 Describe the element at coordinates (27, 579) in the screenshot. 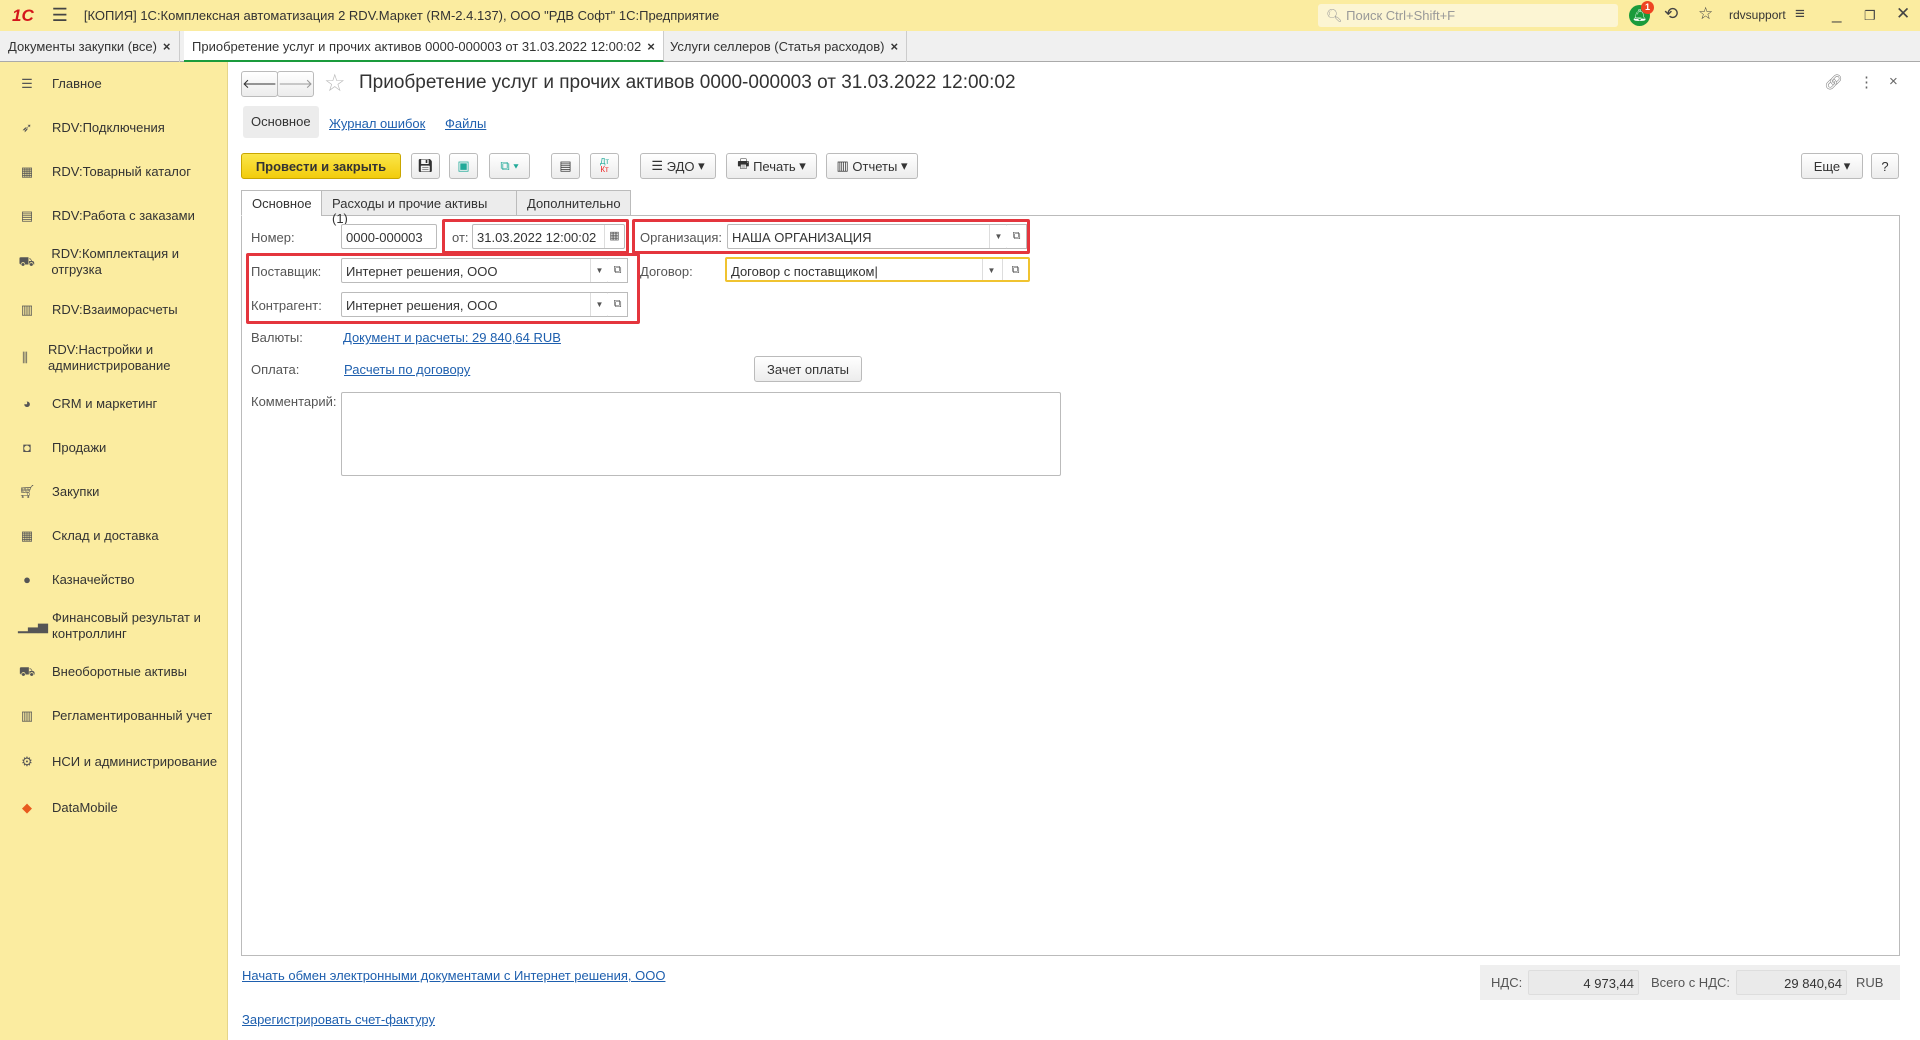

I see `coin-icon: ●` at that location.